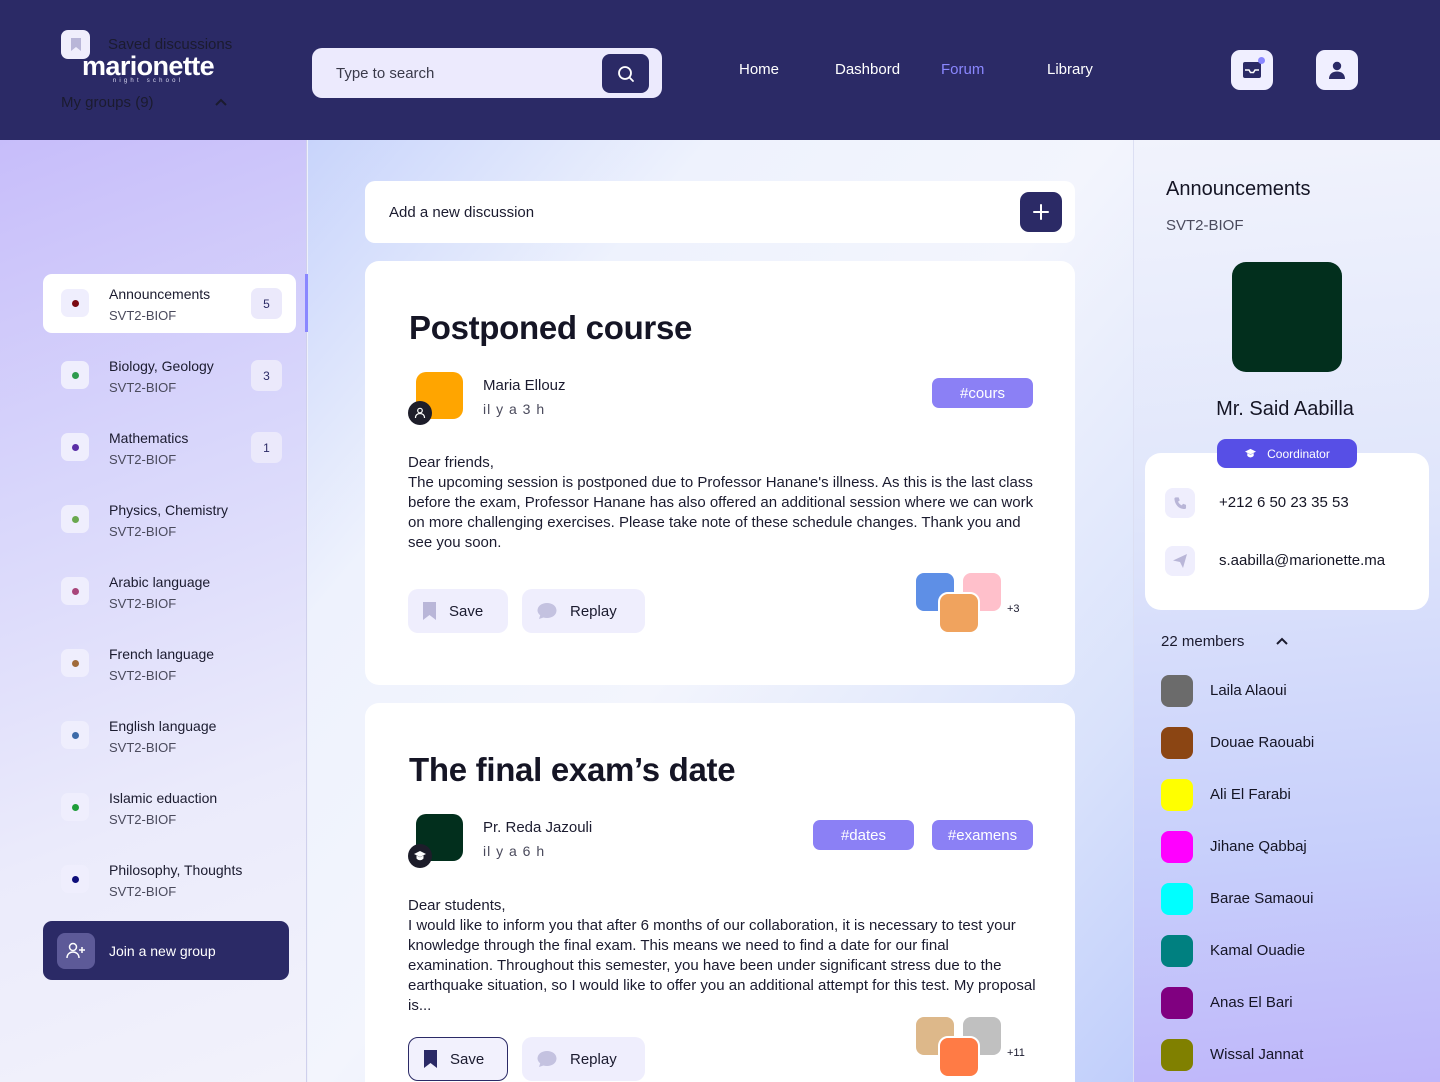 The height and width of the screenshot is (1082, 1440). I want to click on saved-discussions-link: Saved discussions, so click(146, 44).